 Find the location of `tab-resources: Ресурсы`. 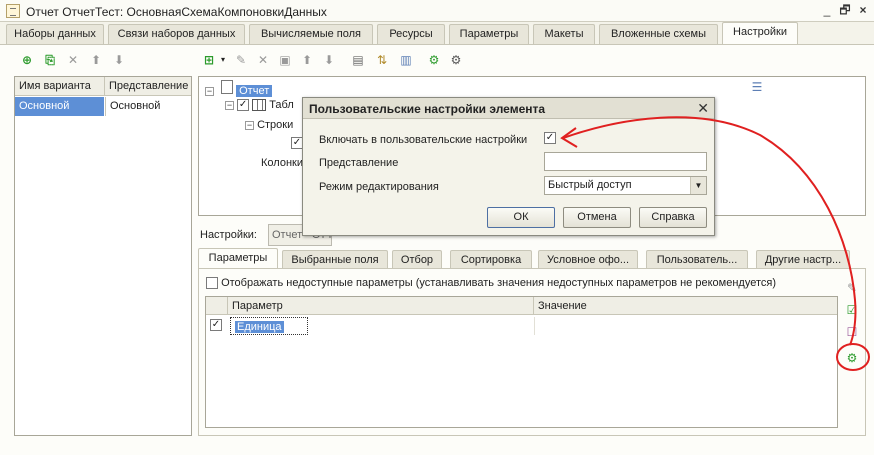

tab-resources: Ресурсы is located at coordinates (411, 34).